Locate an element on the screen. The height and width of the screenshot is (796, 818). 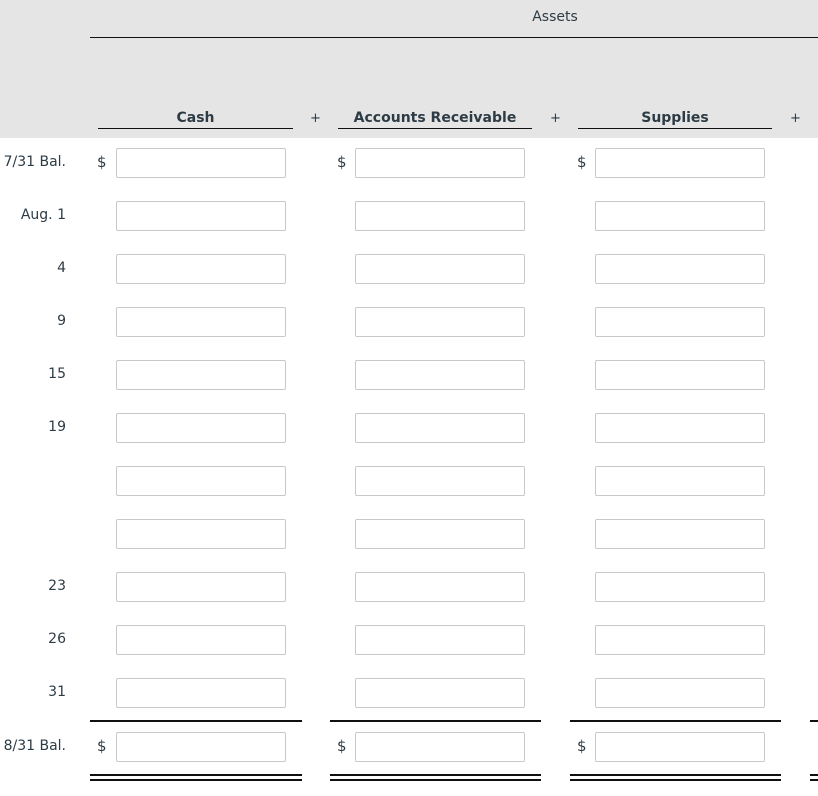
column-header-accounts-receivable: Accounts Receivable is located at coordinates (435, 118).